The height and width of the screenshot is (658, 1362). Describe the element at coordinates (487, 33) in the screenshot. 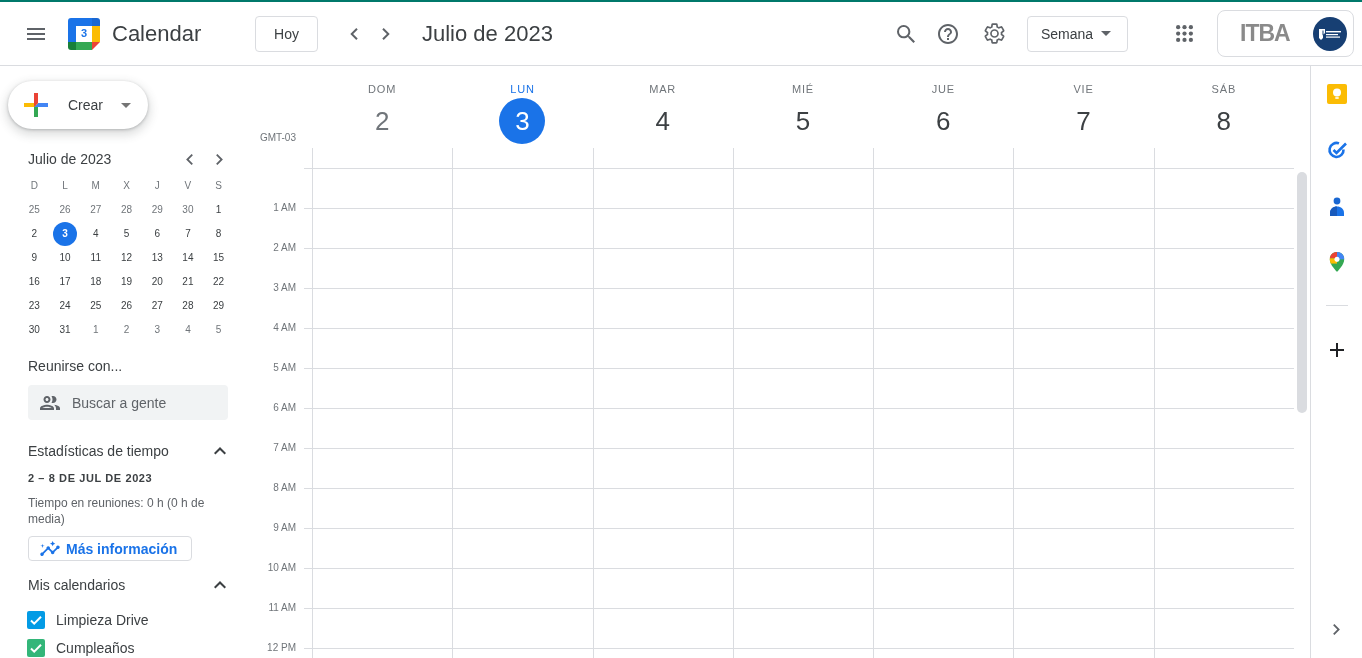

I see `period-title: Julio de 2023` at that location.